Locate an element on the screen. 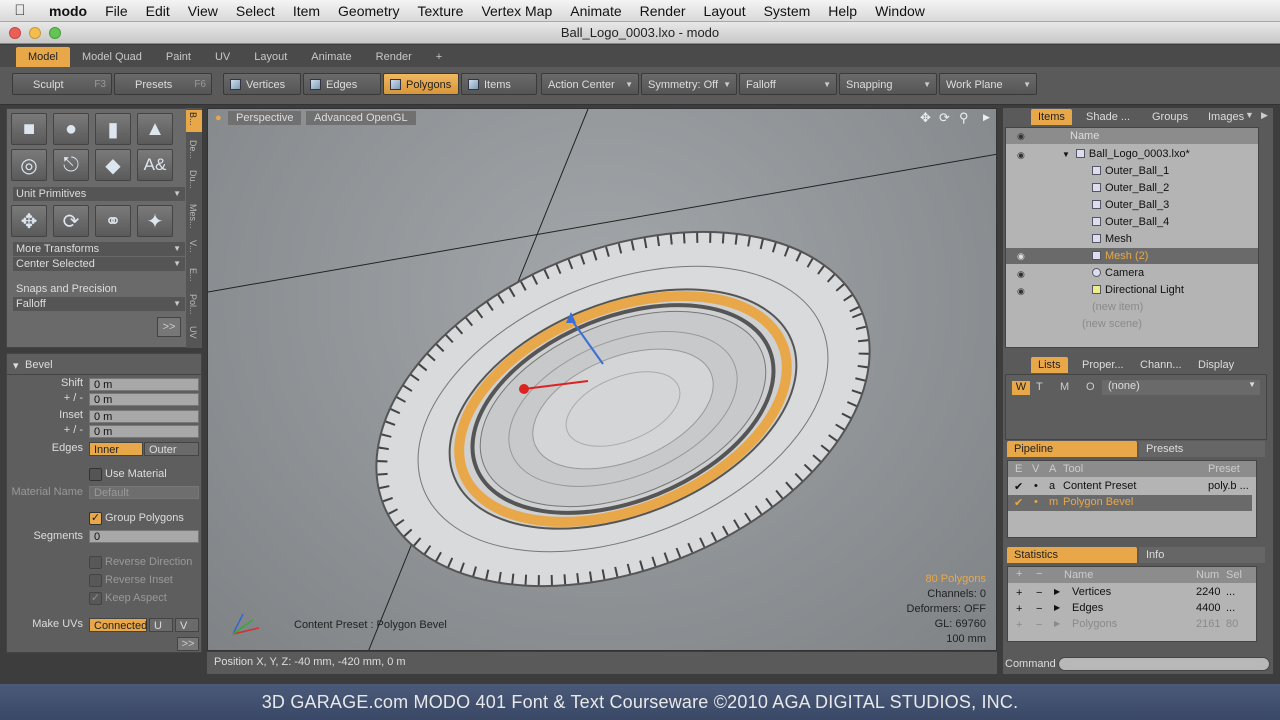 Image resolution: width=1280 pixels, height=720 pixels. pipeline-row-tool: Polygon Bevel is located at coordinates (1098, 502).